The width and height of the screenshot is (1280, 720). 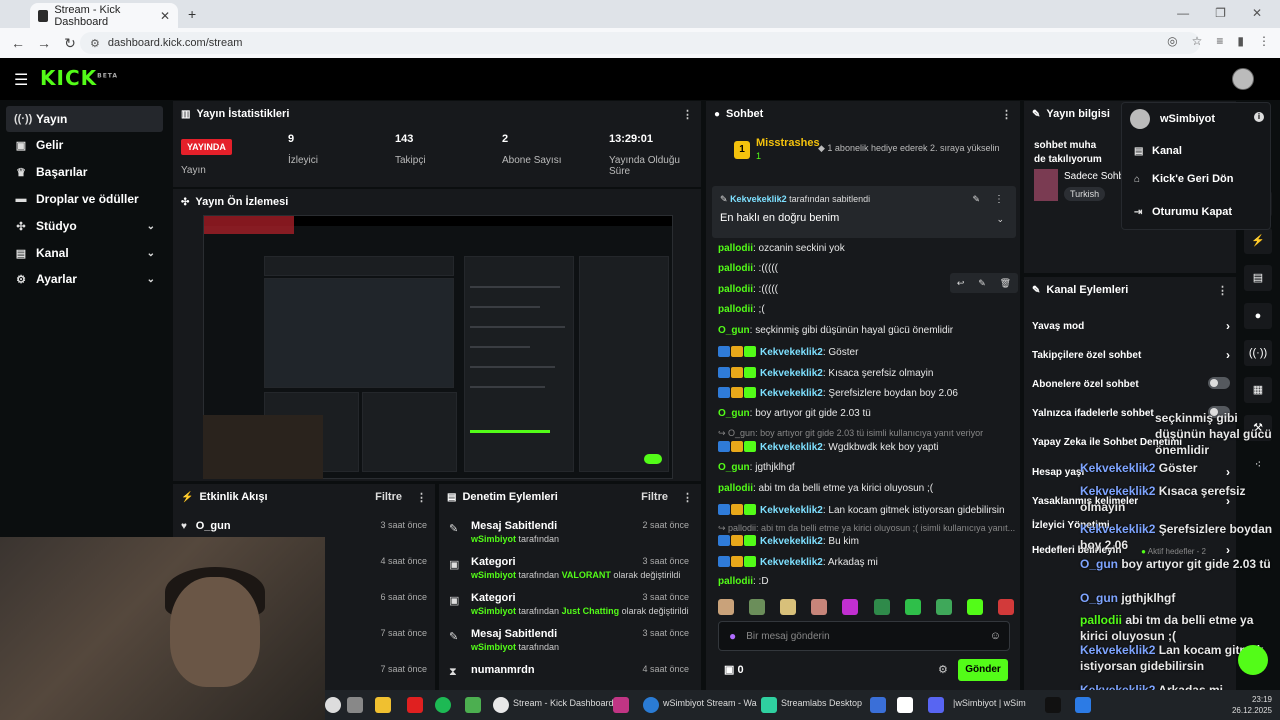 What do you see at coordinates (304, 526) in the screenshot?
I see `event-row: ♥ O_gun 3 saat önce` at bounding box center [304, 526].